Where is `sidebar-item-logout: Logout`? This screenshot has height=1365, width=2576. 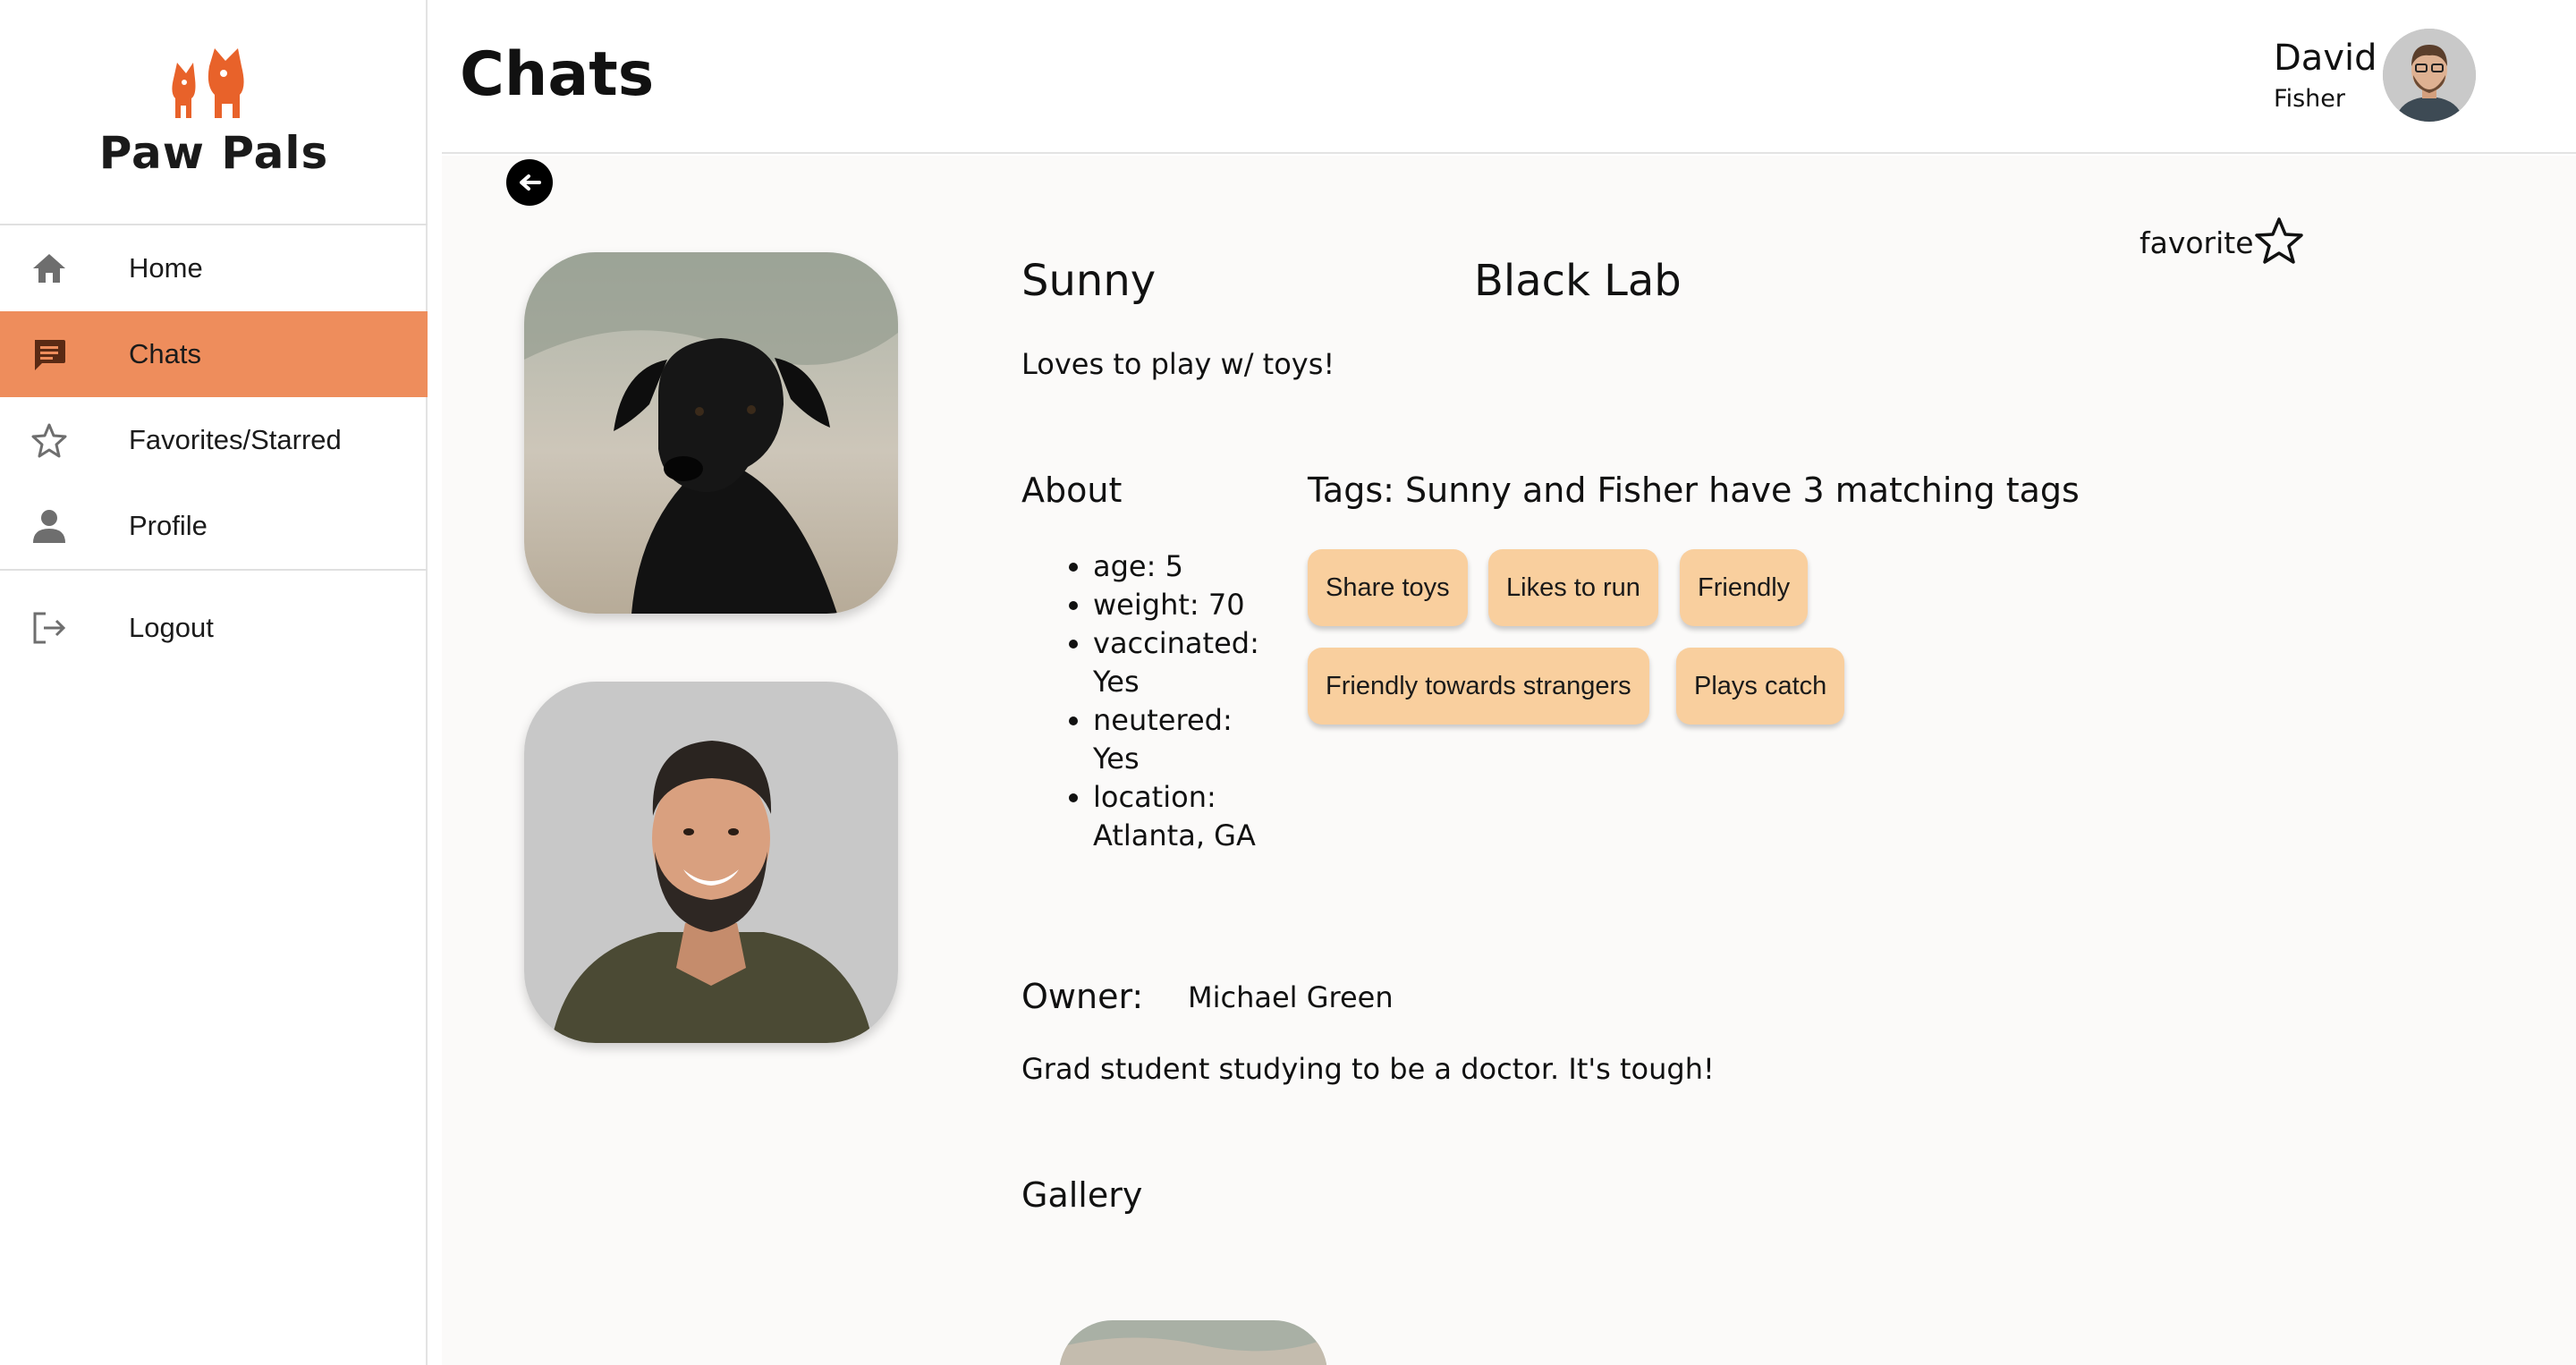
sidebar-item-logout: Logout is located at coordinates (214, 628).